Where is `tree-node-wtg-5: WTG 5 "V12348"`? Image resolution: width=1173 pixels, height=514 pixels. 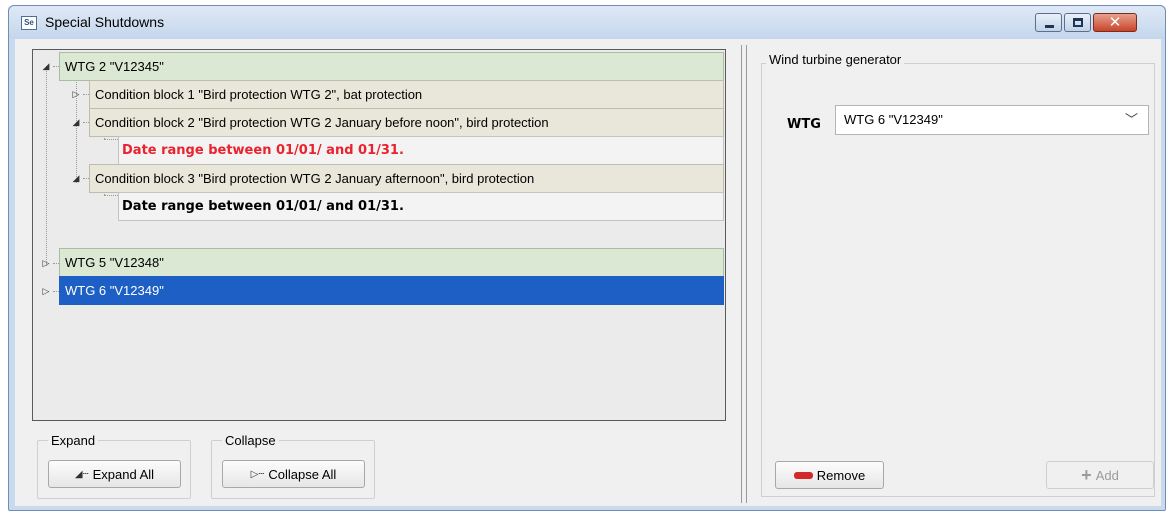
tree-node-wtg-5: WTG 5 "V12348" is located at coordinates (391, 262).